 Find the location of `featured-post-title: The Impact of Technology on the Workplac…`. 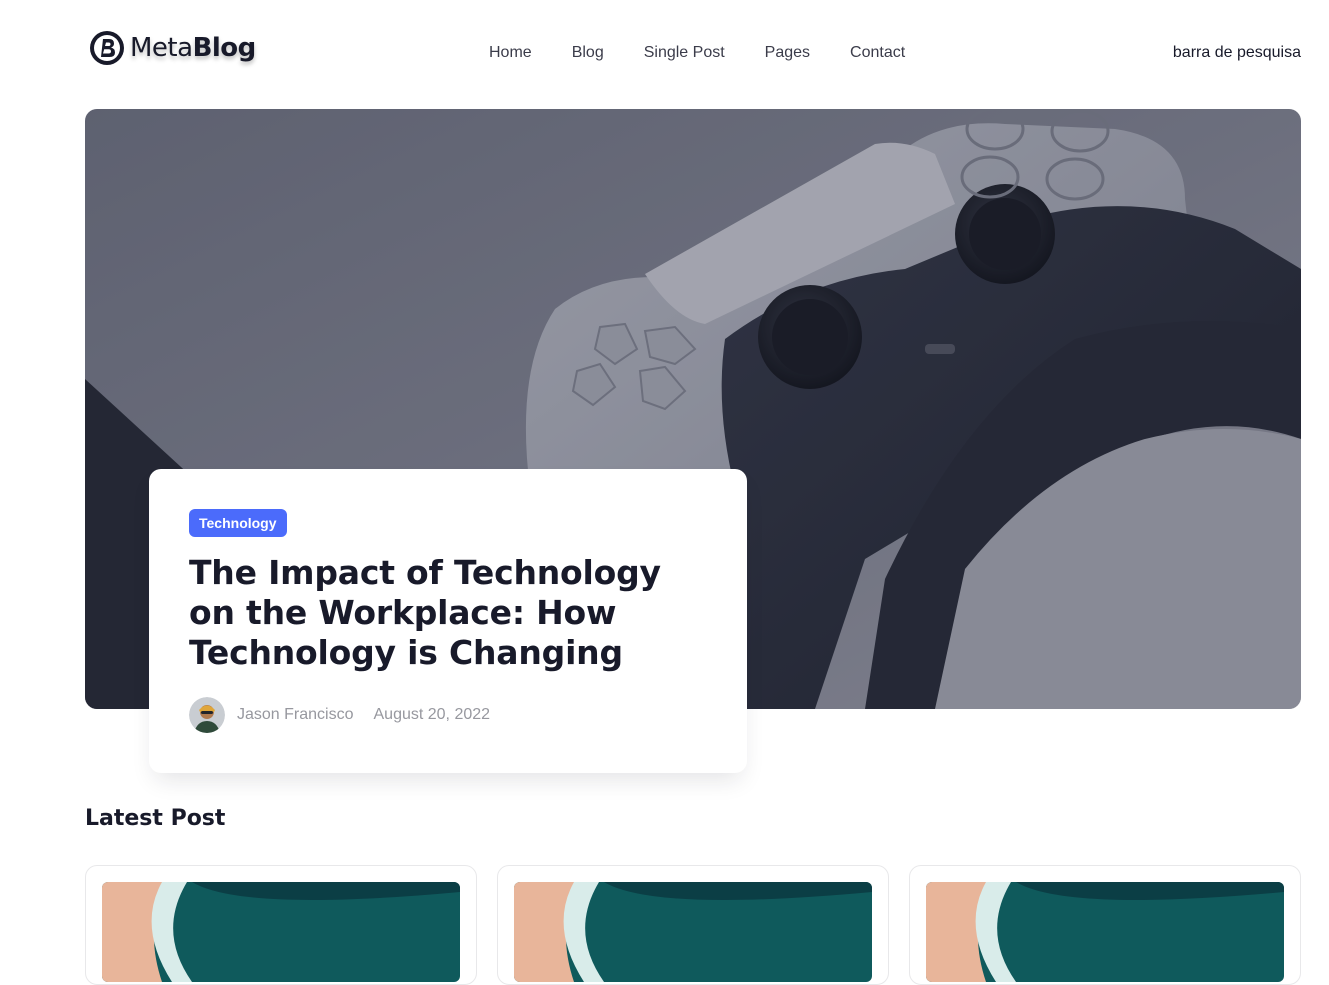

featured-post-title: The Impact of Technology on the Workplac… is located at coordinates (448, 613).